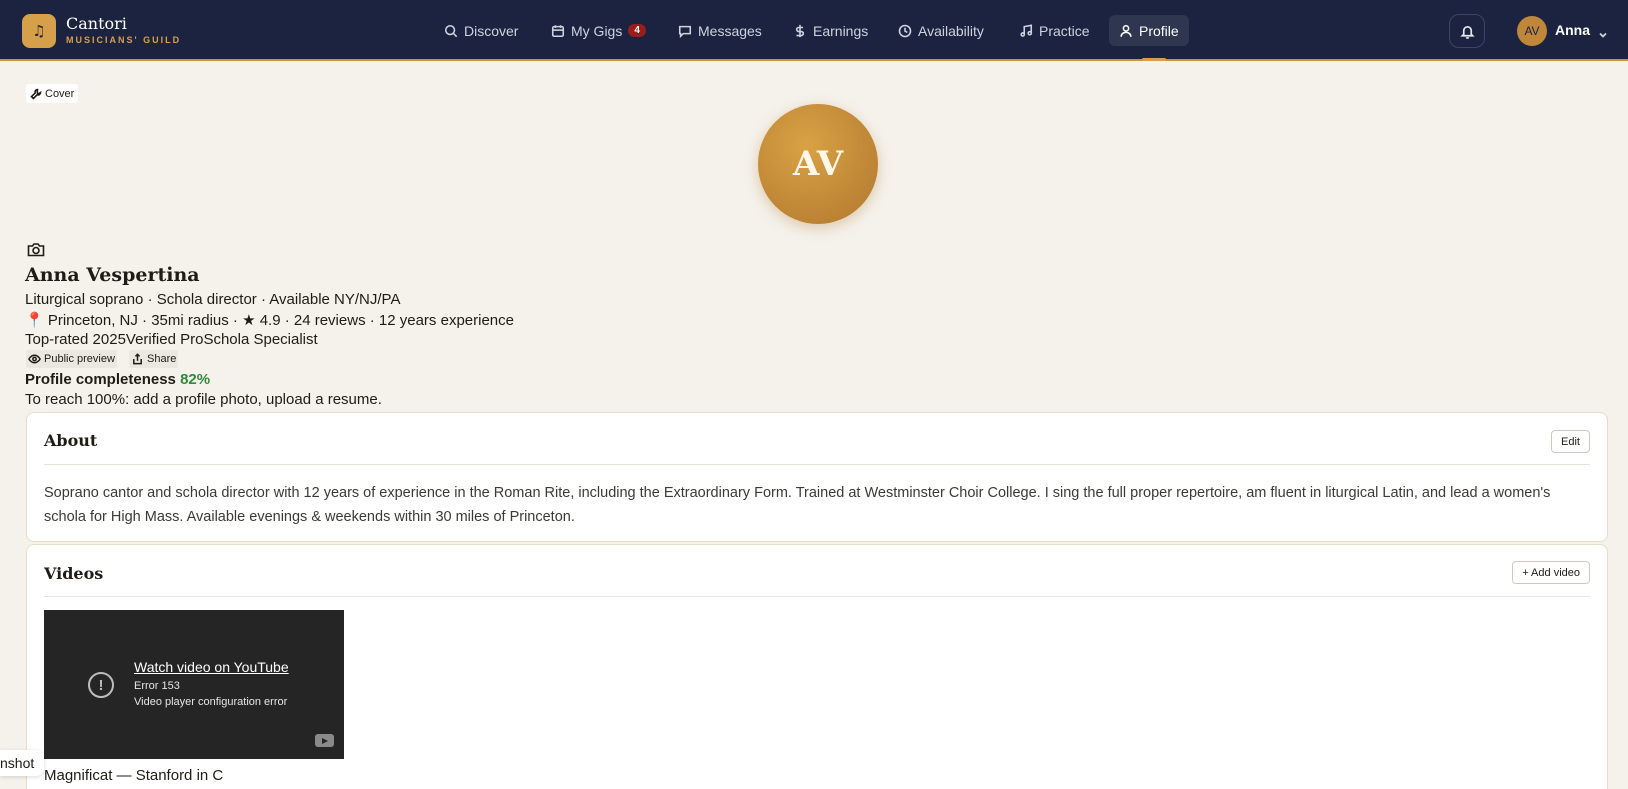  I want to click on public-preview-button: Public preview, so click(71, 359).